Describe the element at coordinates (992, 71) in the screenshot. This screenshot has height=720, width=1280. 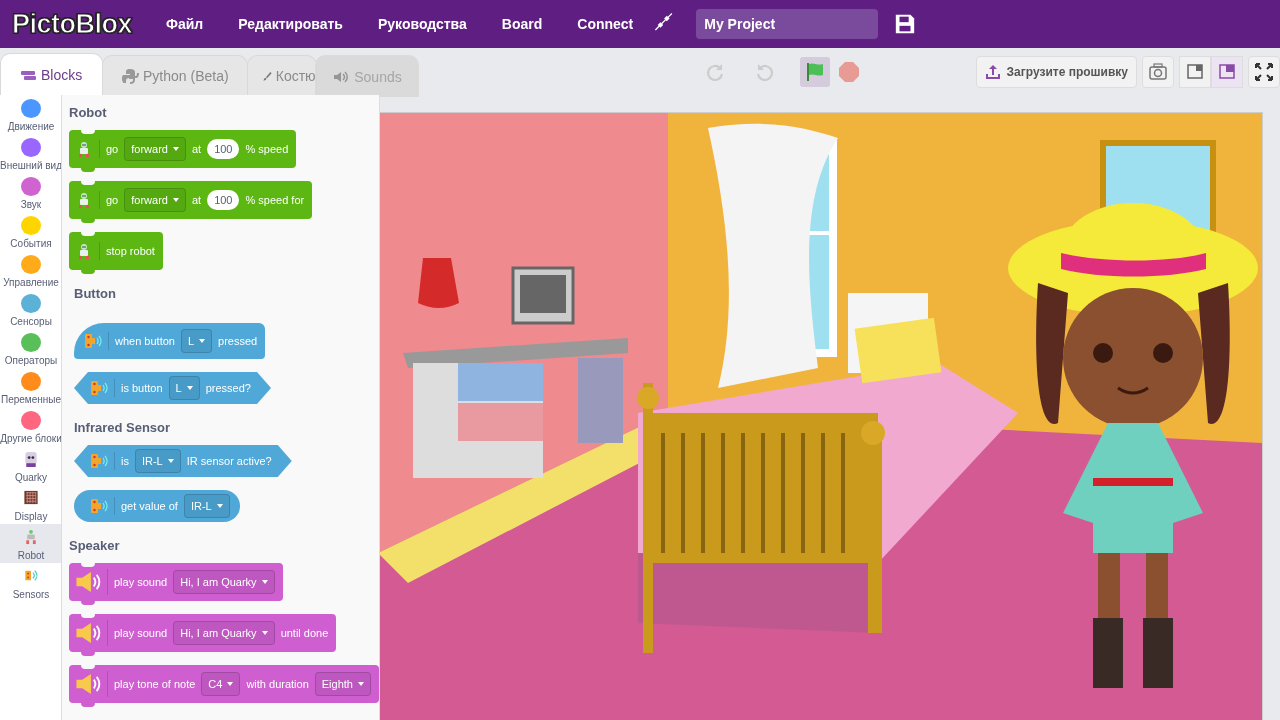
I see `upload-icon` at that location.